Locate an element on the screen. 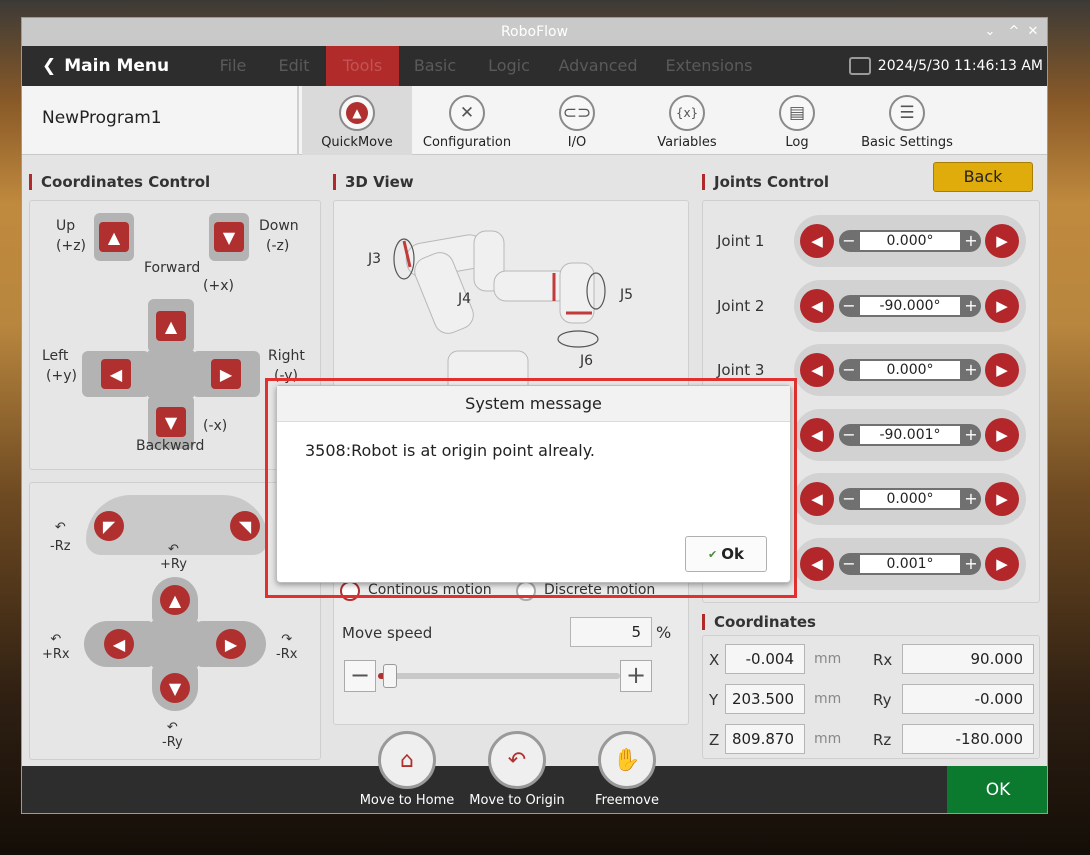 This screenshot has width=1090, height=855. speed-decrease-button: − is located at coordinates (360, 676).